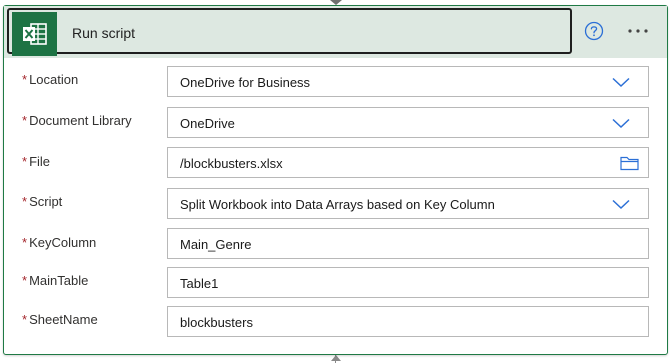 Image resolution: width=672 pixels, height=363 pixels. What do you see at coordinates (63, 242) in the screenshot?
I see `keycolumn-label-text: KeyColumn` at bounding box center [63, 242].